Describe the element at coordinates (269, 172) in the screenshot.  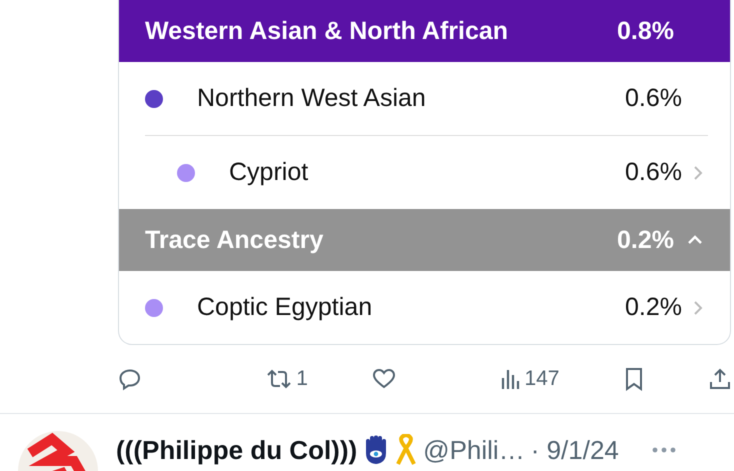
I see `ancestry-name: Cypriot` at that location.